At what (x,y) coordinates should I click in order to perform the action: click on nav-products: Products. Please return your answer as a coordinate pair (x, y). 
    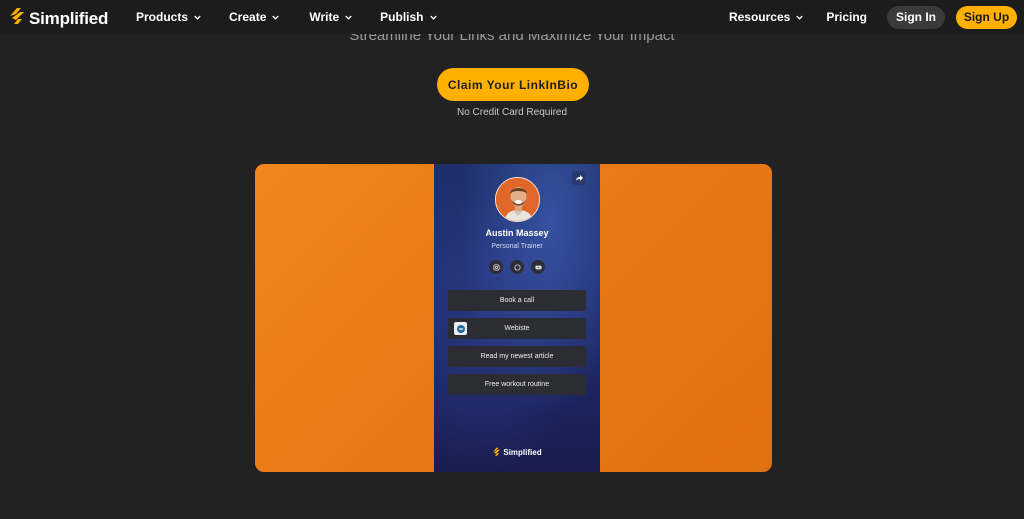
    Looking at the image, I should click on (169, 17).